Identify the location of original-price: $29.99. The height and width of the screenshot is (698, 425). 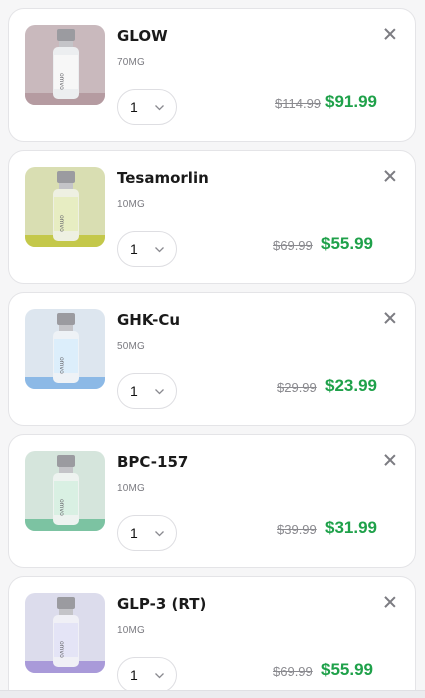
(297, 387).